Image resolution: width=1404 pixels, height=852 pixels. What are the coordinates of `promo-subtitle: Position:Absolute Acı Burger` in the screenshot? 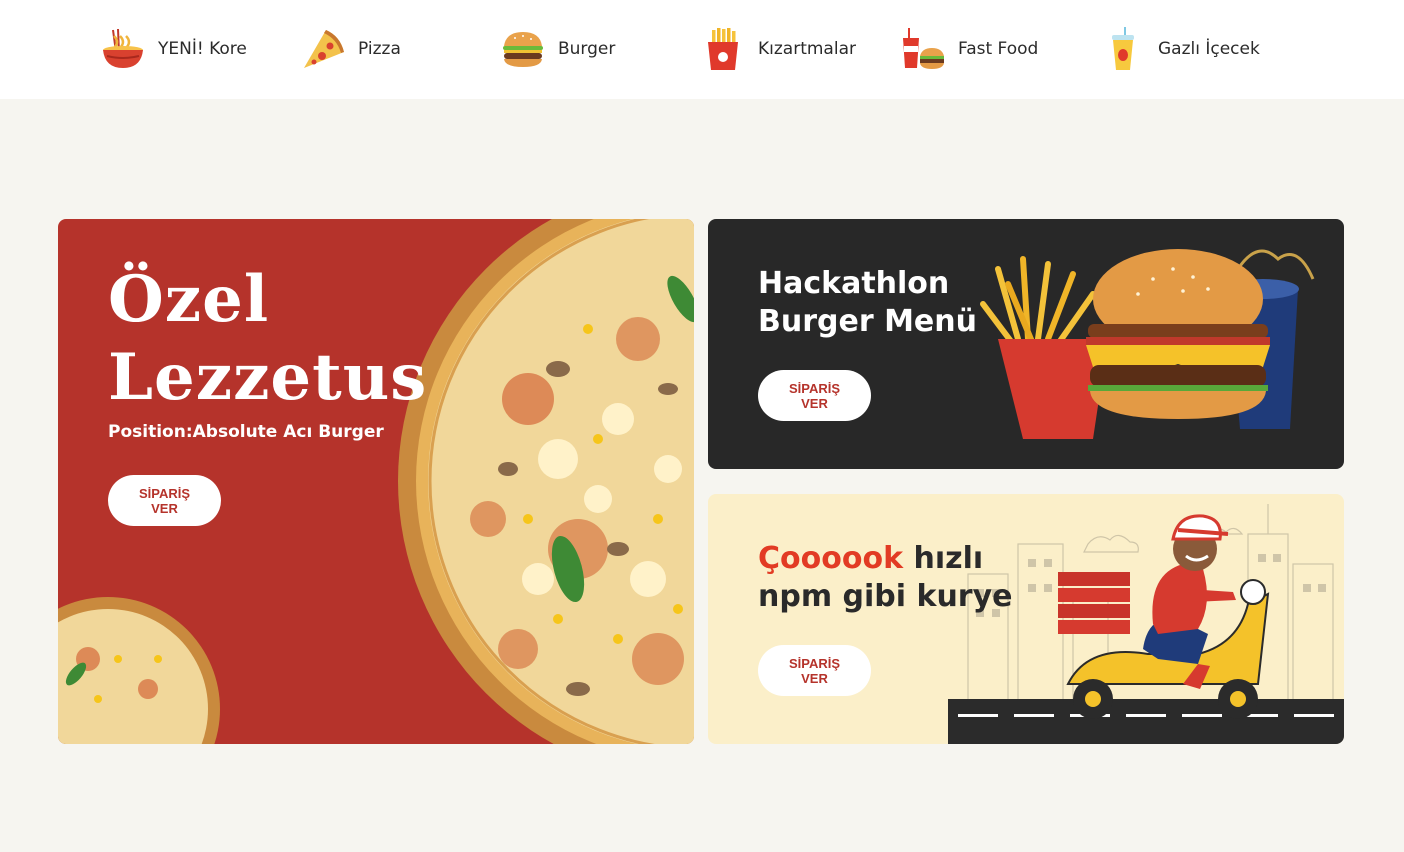 It's located at (246, 432).